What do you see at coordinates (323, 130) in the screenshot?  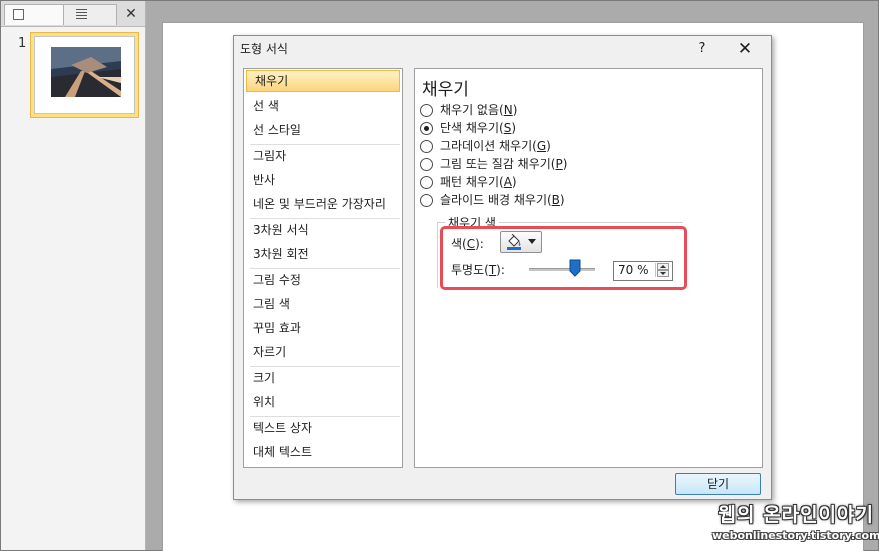 I see `category-line-style: 선 스타일` at bounding box center [323, 130].